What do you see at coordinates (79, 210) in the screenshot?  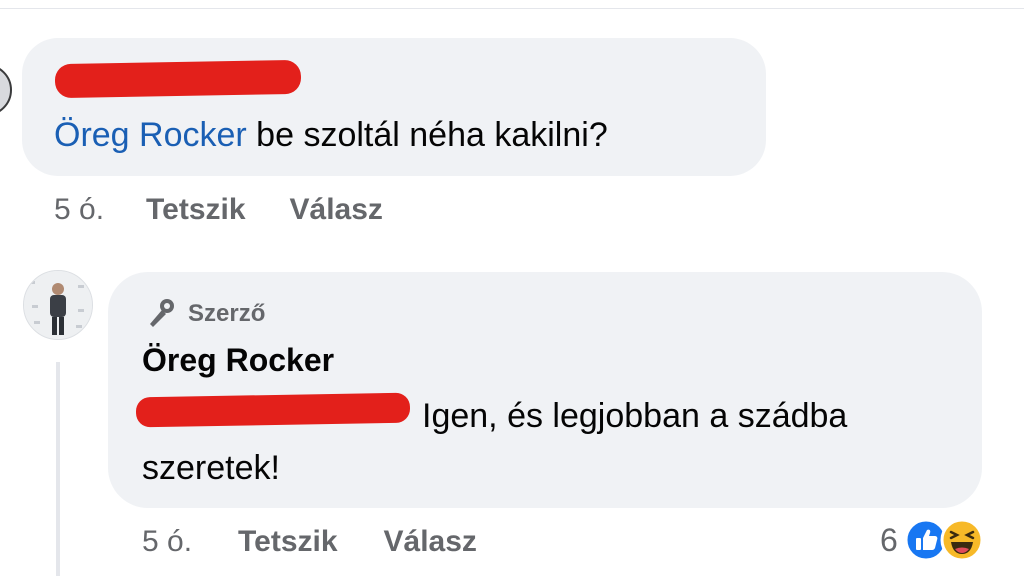 I see `comment-timestamp: 5 ó.` at bounding box center [79, 210].